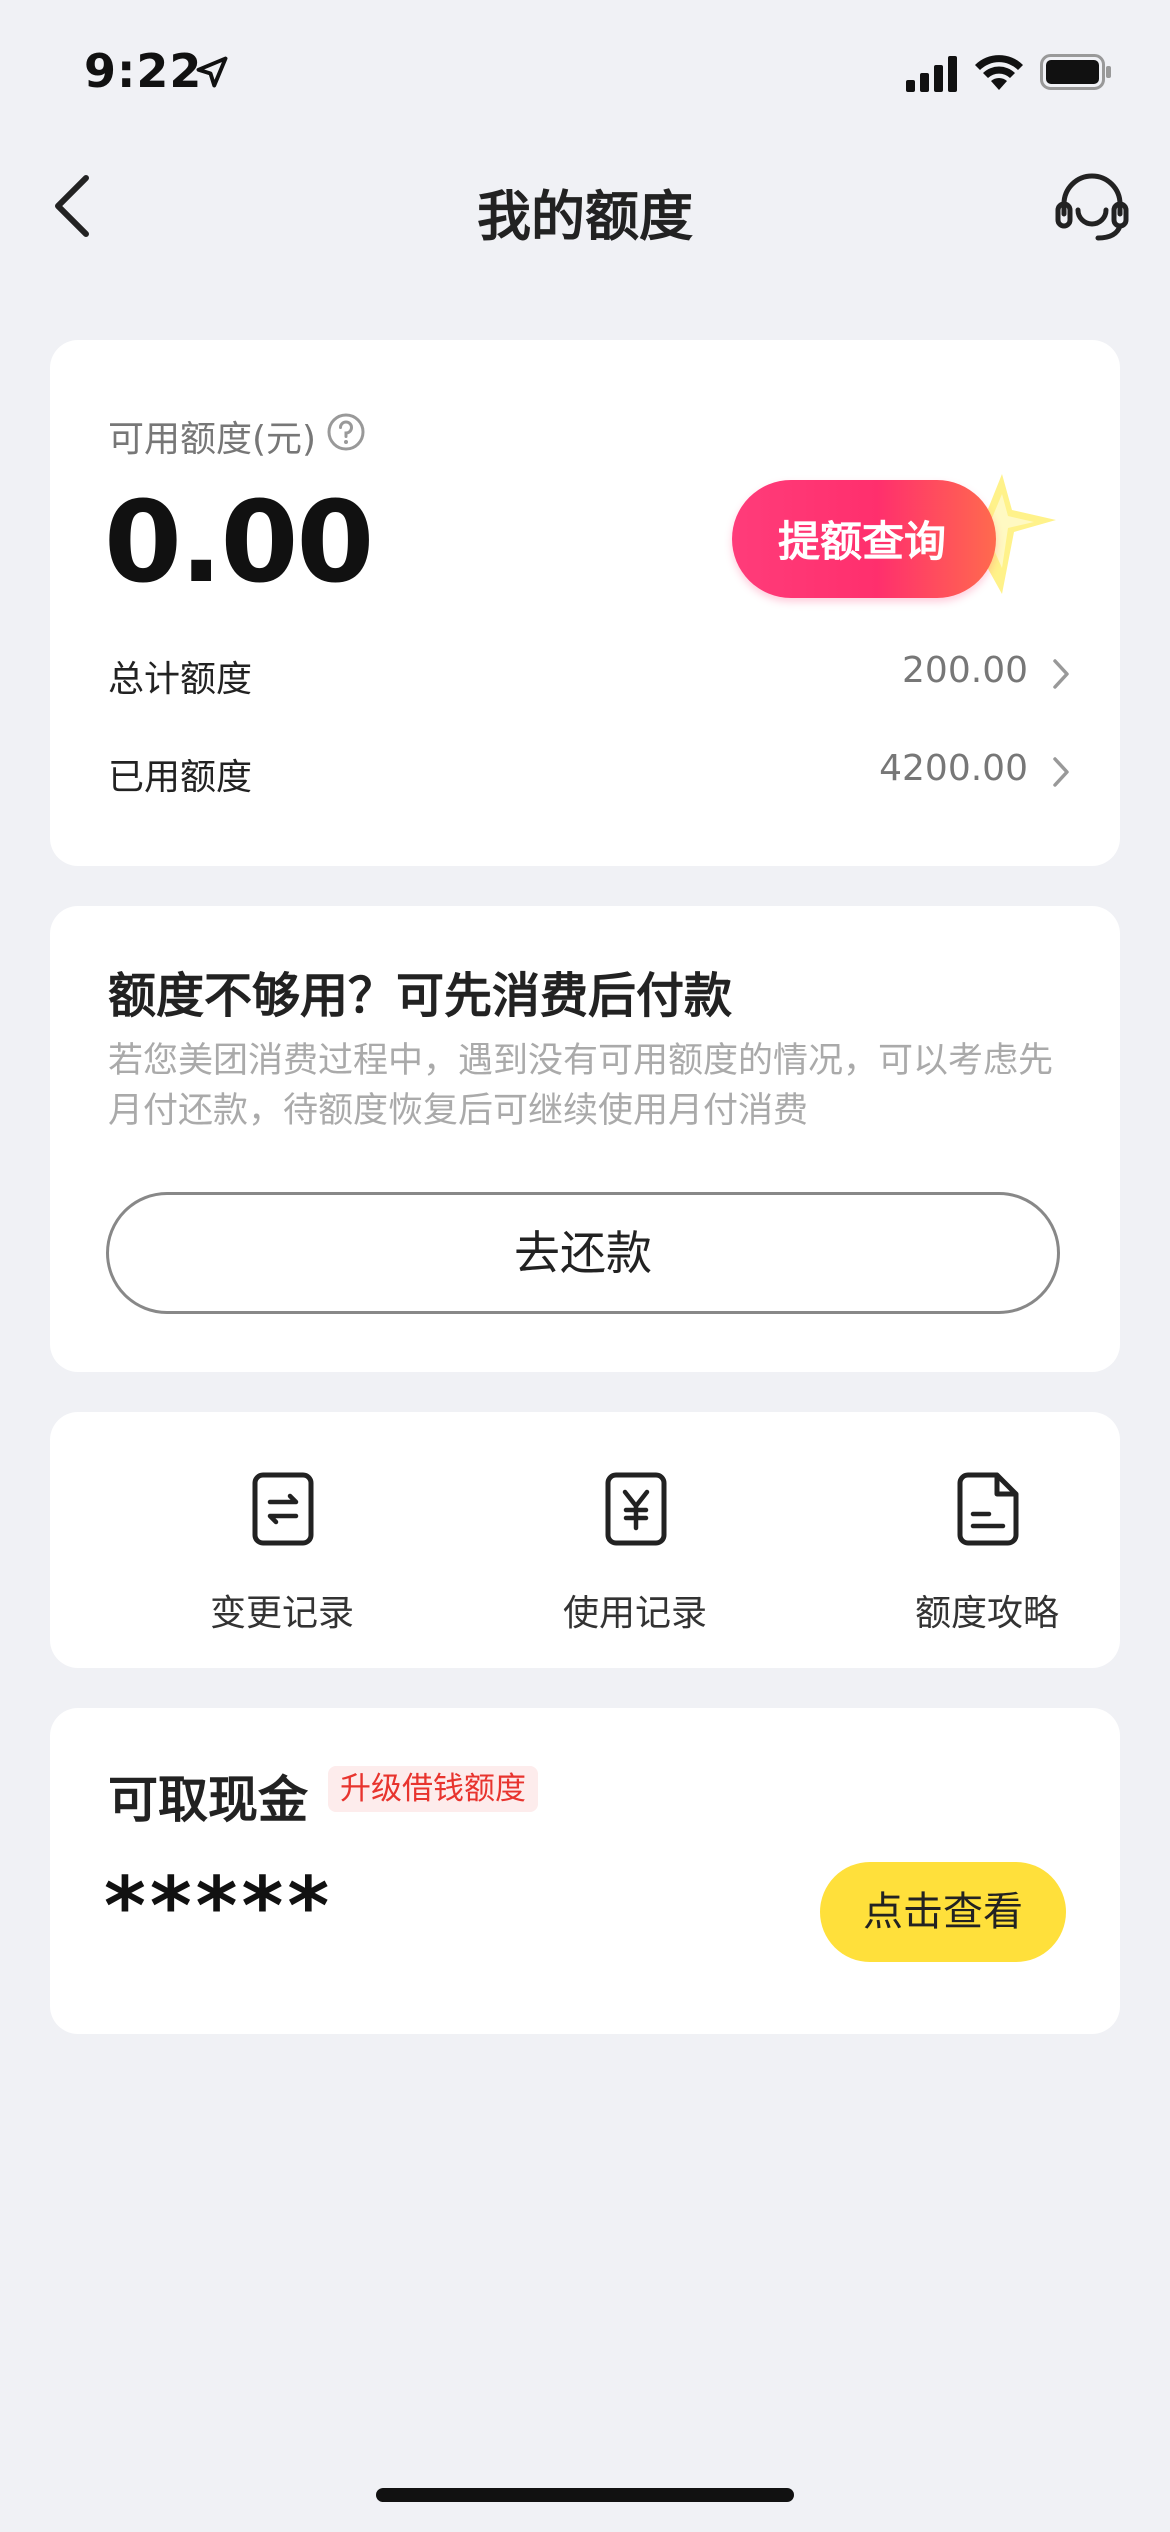  I want to click on shortcut-label: 变更记录, so click(281, 1613).